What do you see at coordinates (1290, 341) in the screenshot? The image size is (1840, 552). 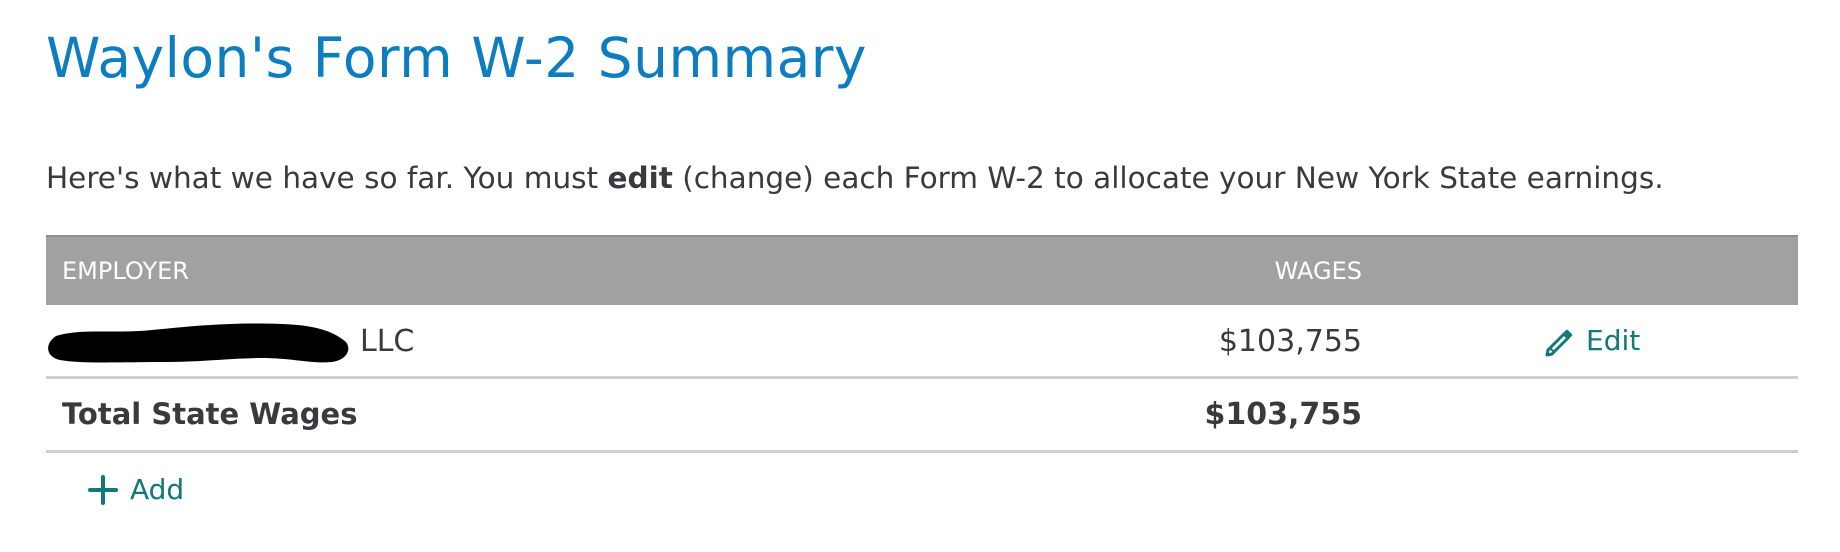 I see `wages-cell: $103,755` at bounding box center [1290, 341].